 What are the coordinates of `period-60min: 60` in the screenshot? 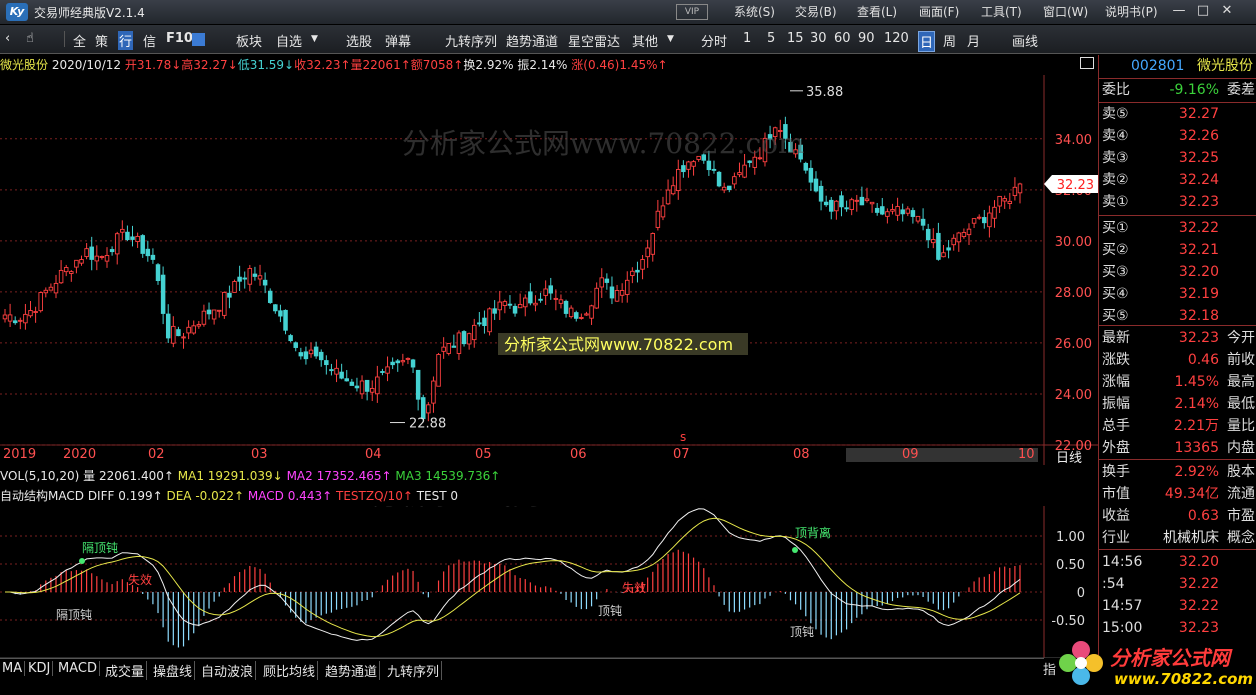 It's located at (842, 38).